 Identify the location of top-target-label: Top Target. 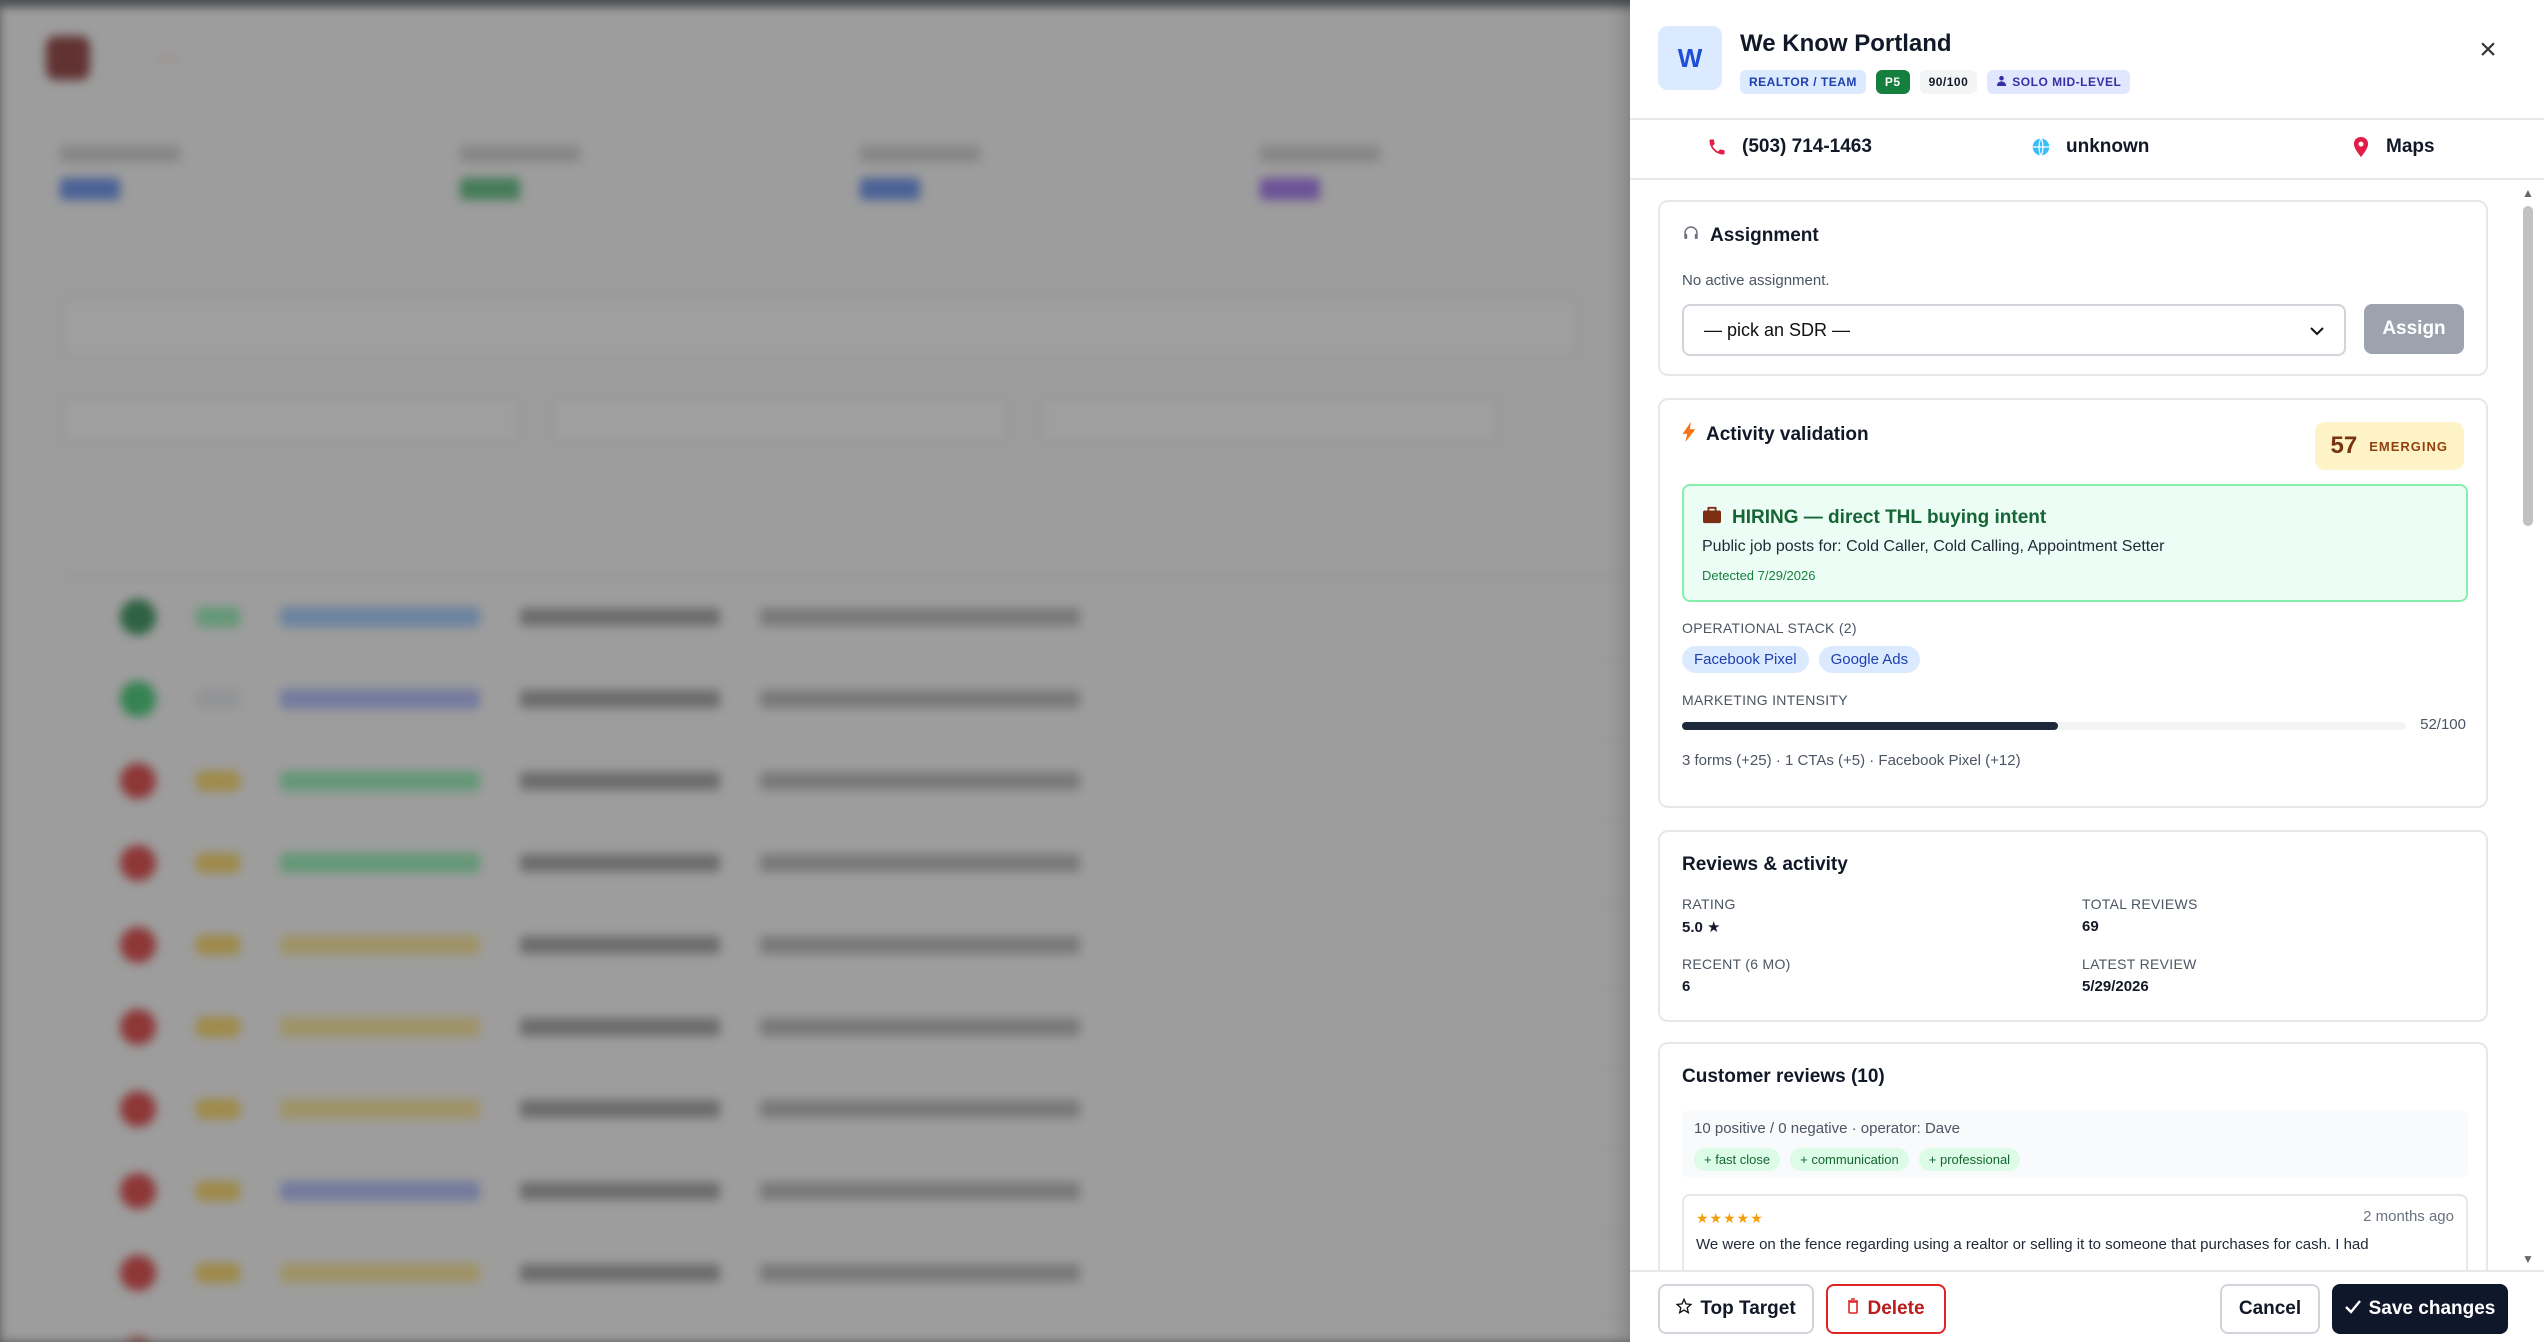
(1748, 1308).